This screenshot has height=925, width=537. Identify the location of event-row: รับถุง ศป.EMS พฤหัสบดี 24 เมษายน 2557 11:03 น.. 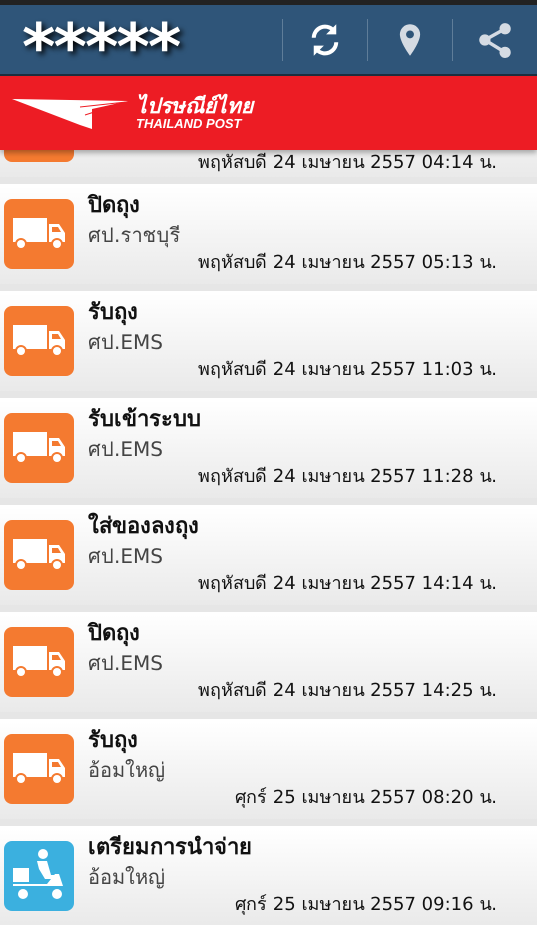
(268, 341).